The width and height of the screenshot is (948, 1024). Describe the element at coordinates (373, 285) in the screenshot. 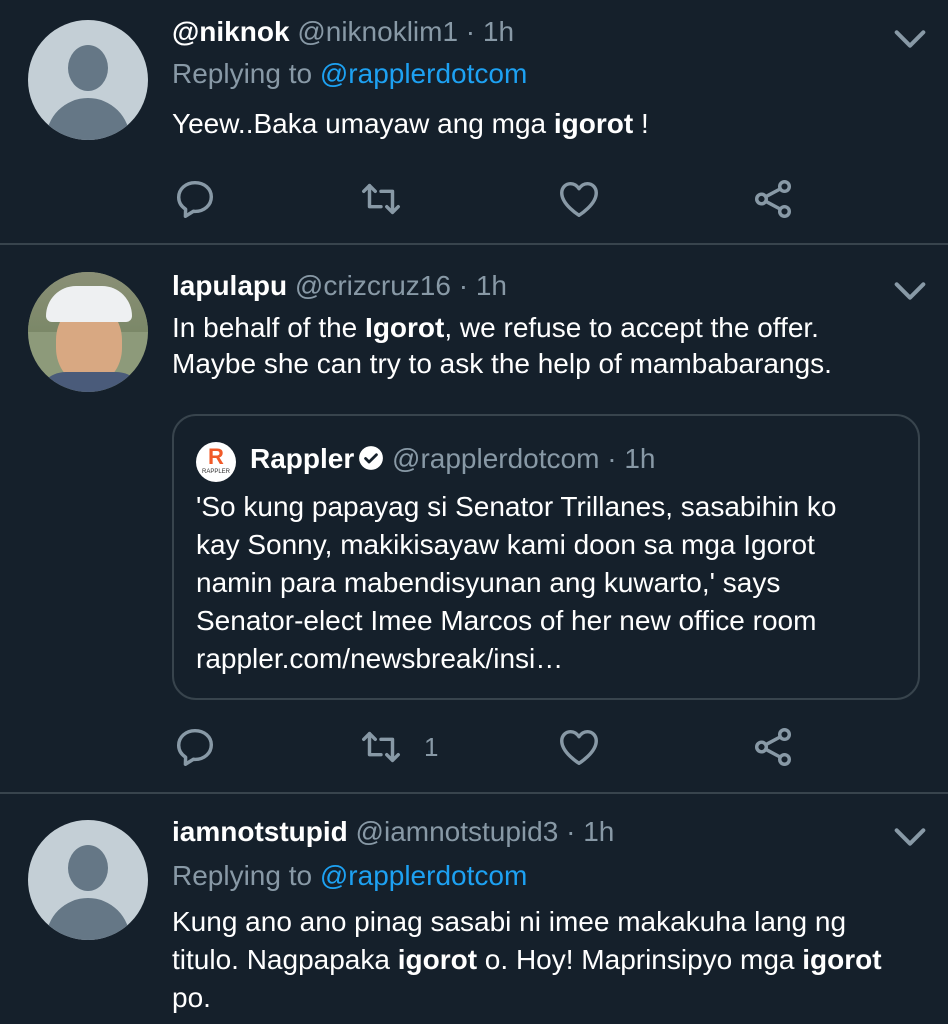

I see `user-handle: @crizcruz16` at that location.